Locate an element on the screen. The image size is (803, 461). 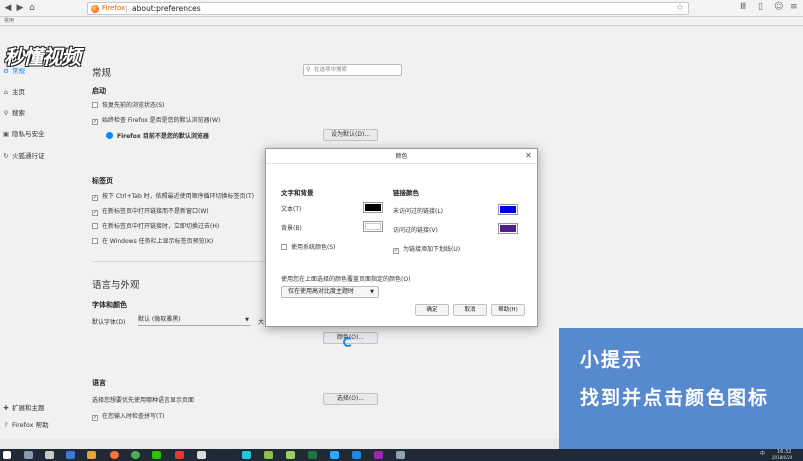
wechat-icon is located at coordinates (156, 455).